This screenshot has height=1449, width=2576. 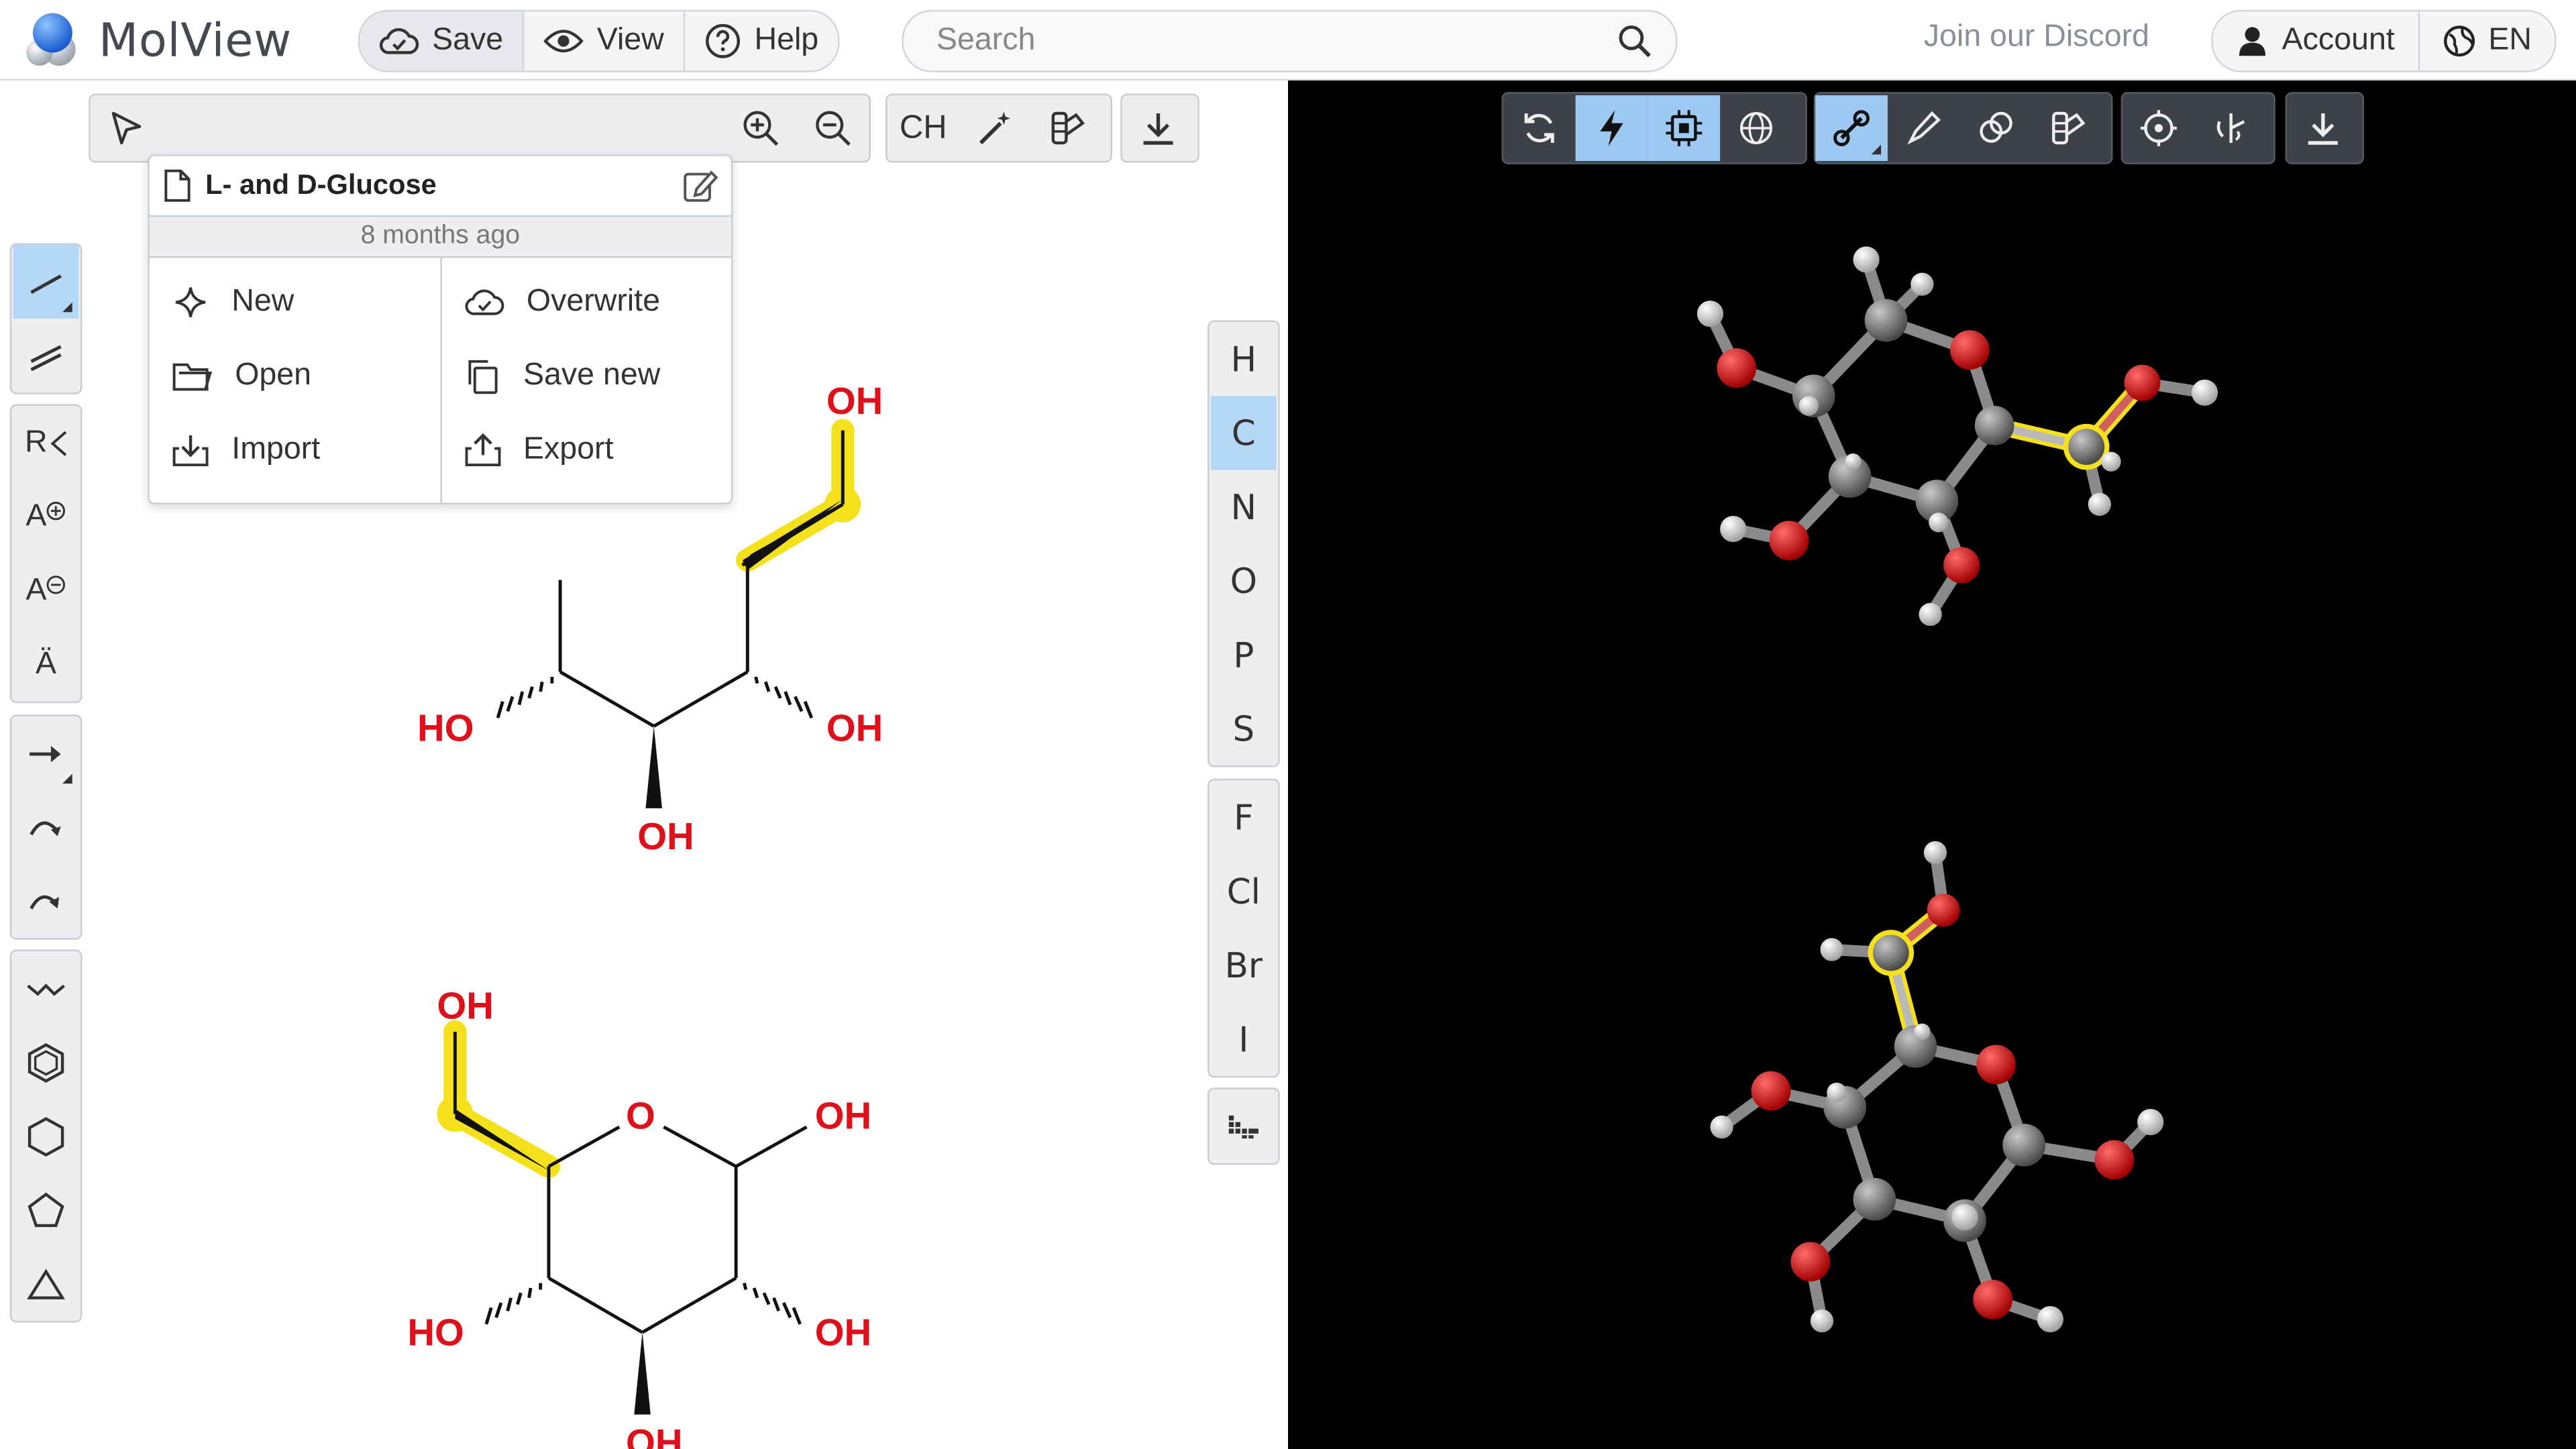 I want to click on view-menu-label: View, so click(x=630, y=40).